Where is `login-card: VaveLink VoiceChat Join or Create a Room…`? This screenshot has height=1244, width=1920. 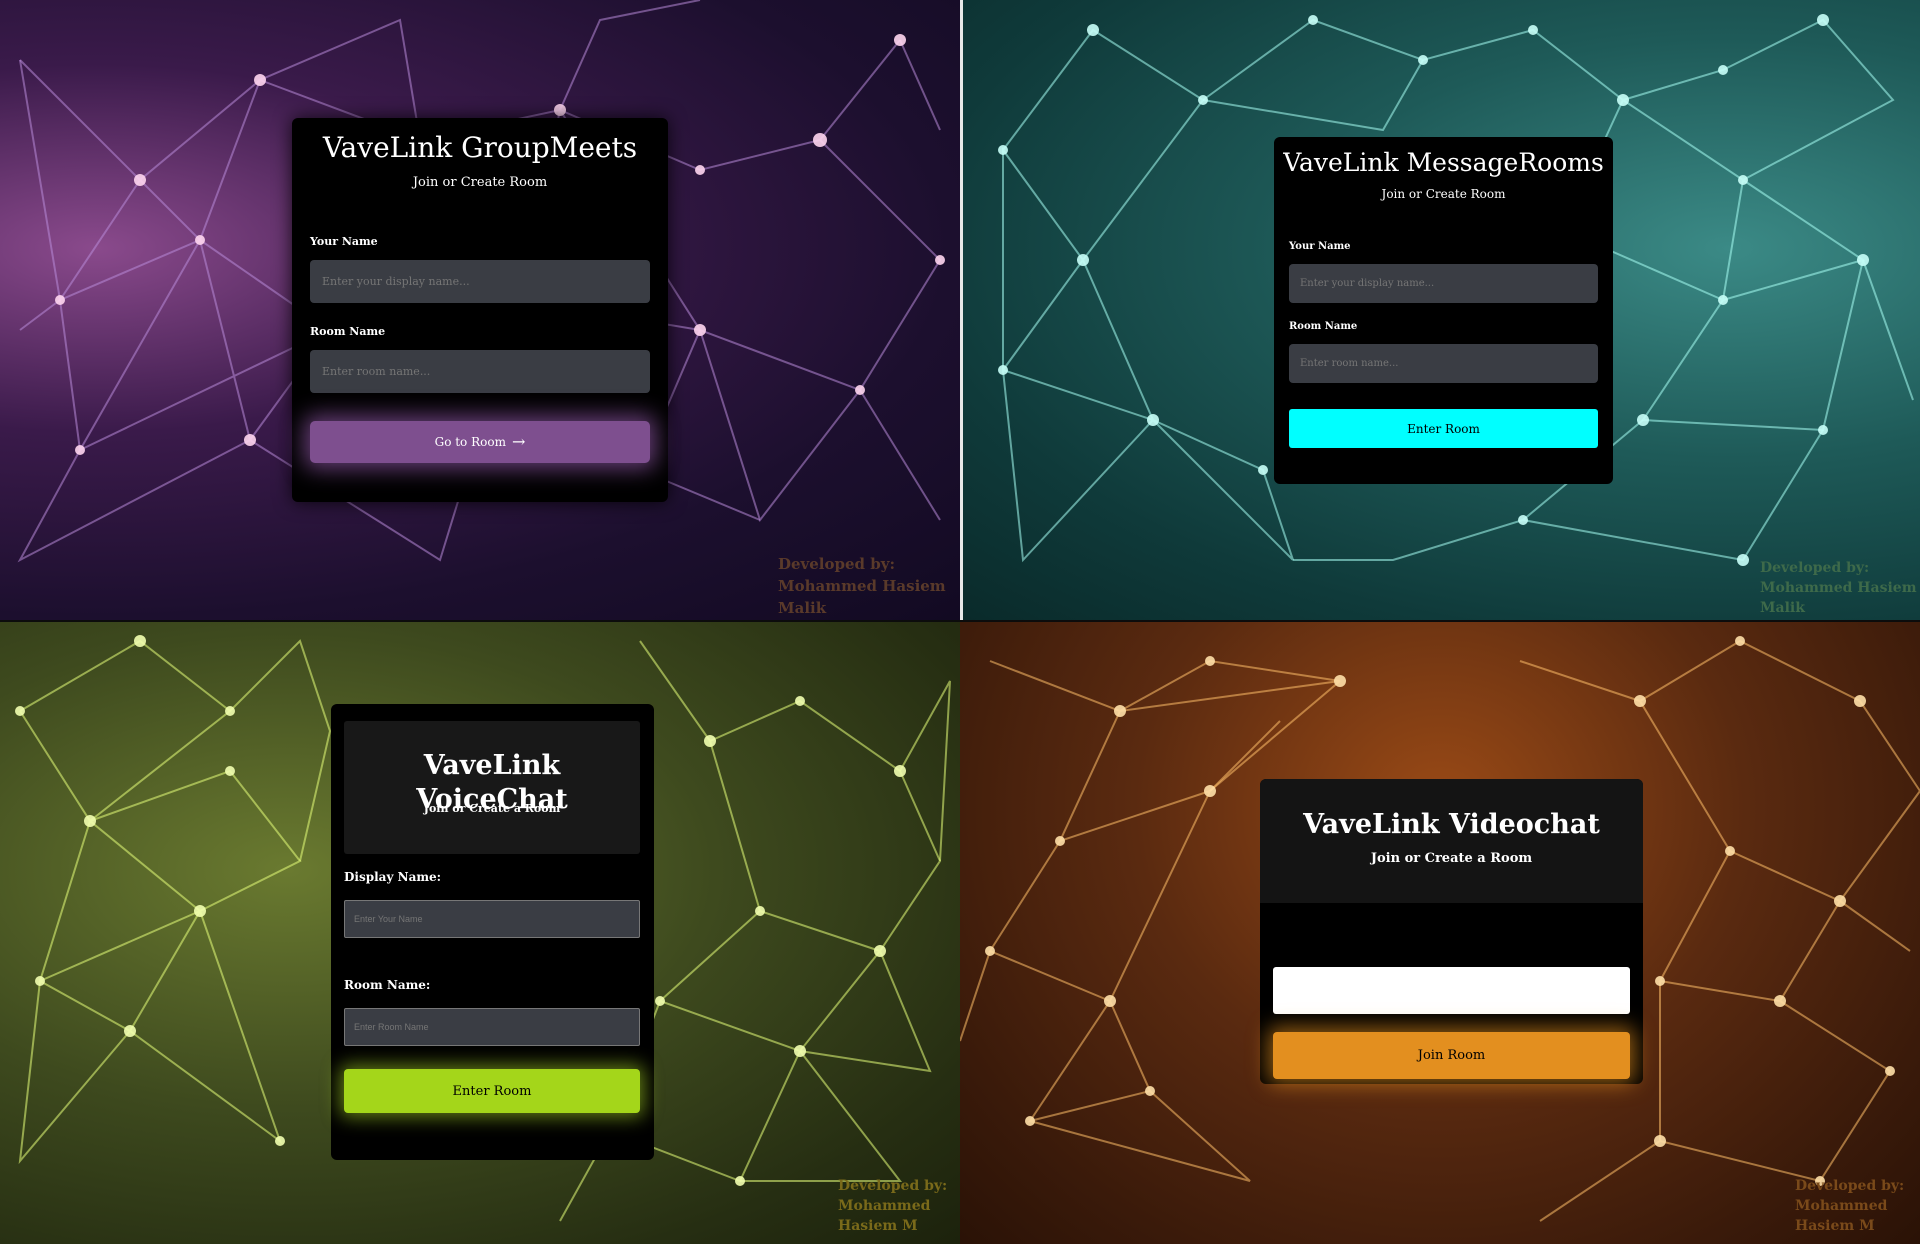
login-card: VaveLink VoiceChat Join or Create a Room… is located at coordinates (492, 932).